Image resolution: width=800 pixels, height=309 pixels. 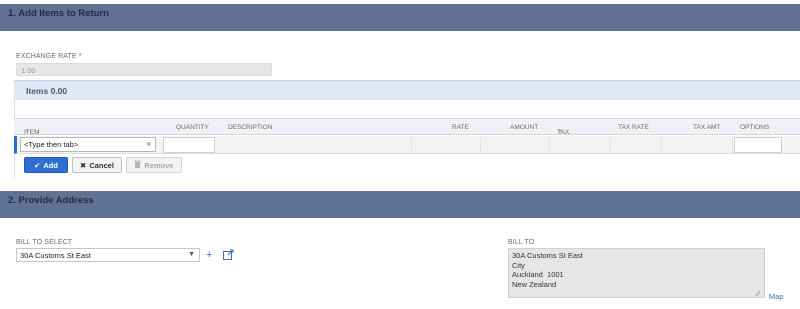 I want to click on check-icon: ✔, so click(x=37, y=165).